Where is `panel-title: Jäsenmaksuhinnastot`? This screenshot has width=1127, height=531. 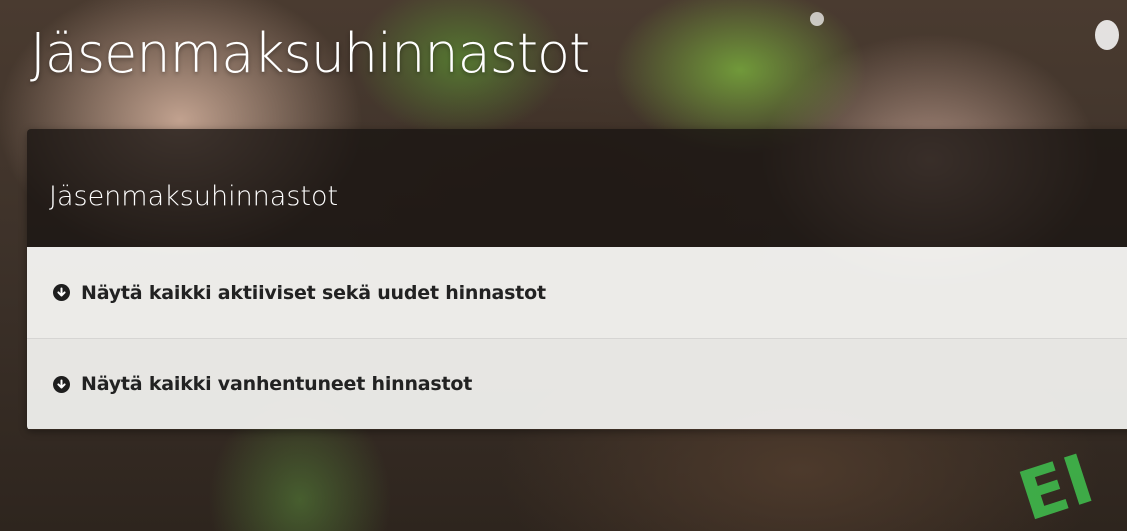 panel-title: Jäsenmaksuhinnastot is located at coordinates (194, 196).